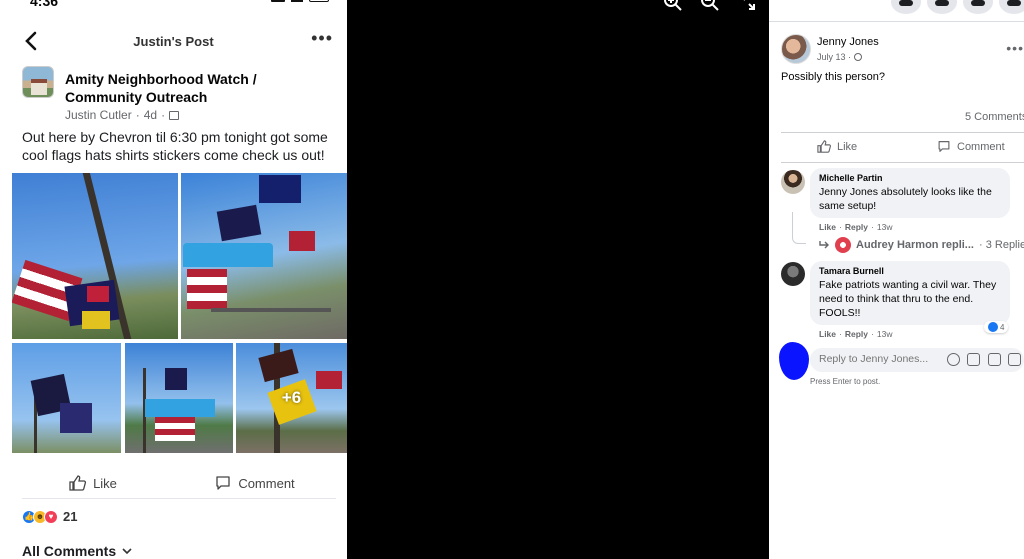 This screenshot has height=559, width=1024. Describe the element at coordinates (319, 1) in the screenshot. I see `battery-icon` at that location.